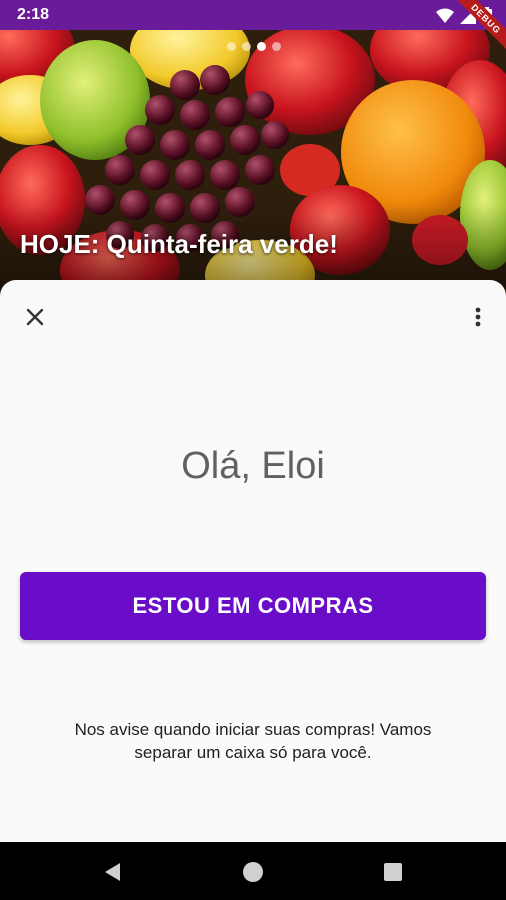  I want to click on status-time: 2:18, so click(33, 14).